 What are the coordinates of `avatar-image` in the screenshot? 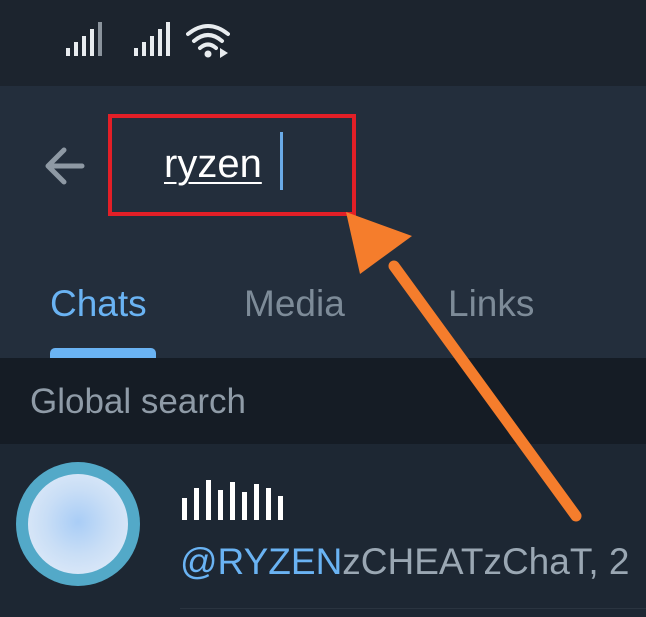 It's located at (78, 524).